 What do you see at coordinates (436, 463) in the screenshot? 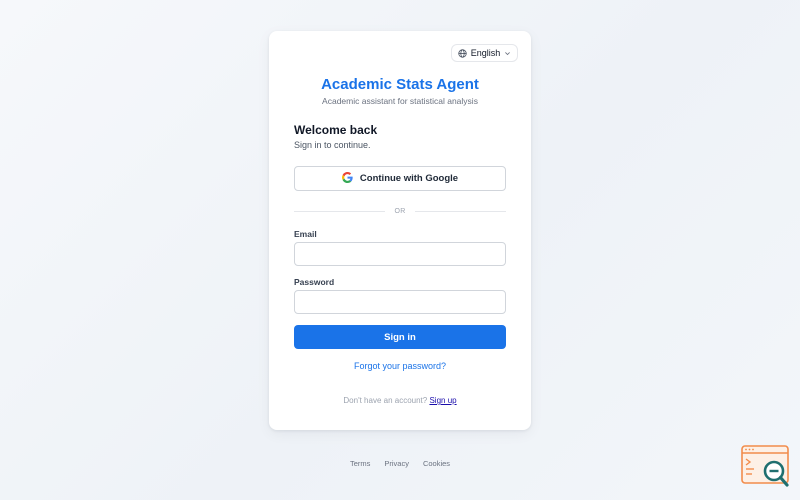
I see `footer-link-cookies: Cookies` at bounding box center [436, 463].